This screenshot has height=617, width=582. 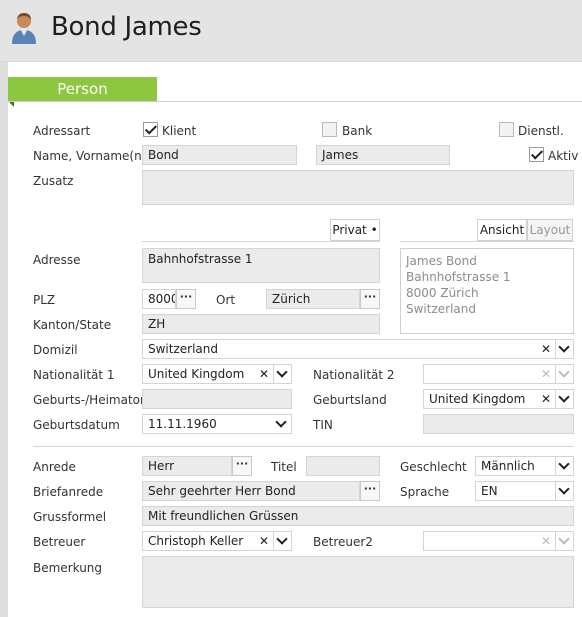 I want to click on section-separator, so click(x=303, y=446).